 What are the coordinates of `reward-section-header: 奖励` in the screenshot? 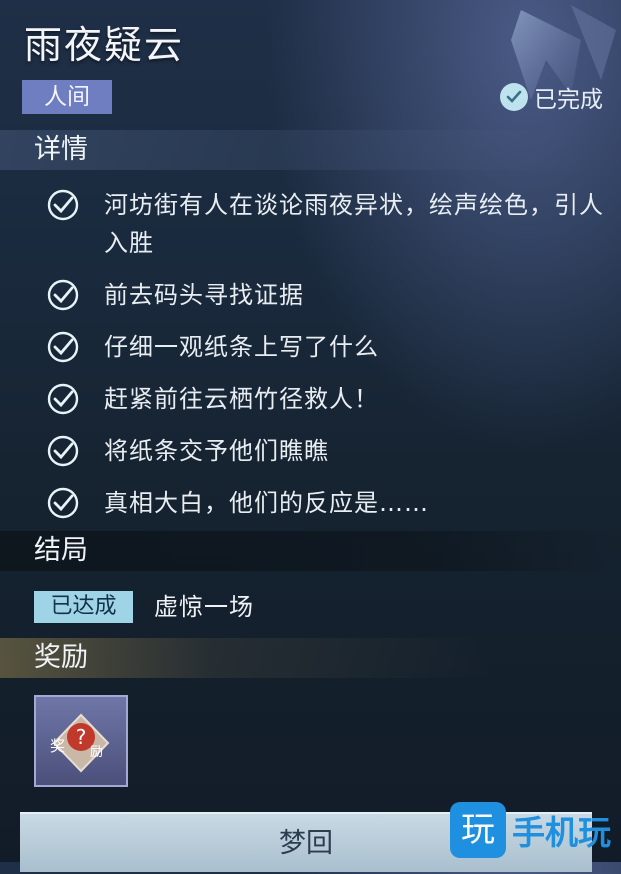 It's located at (307, 658).